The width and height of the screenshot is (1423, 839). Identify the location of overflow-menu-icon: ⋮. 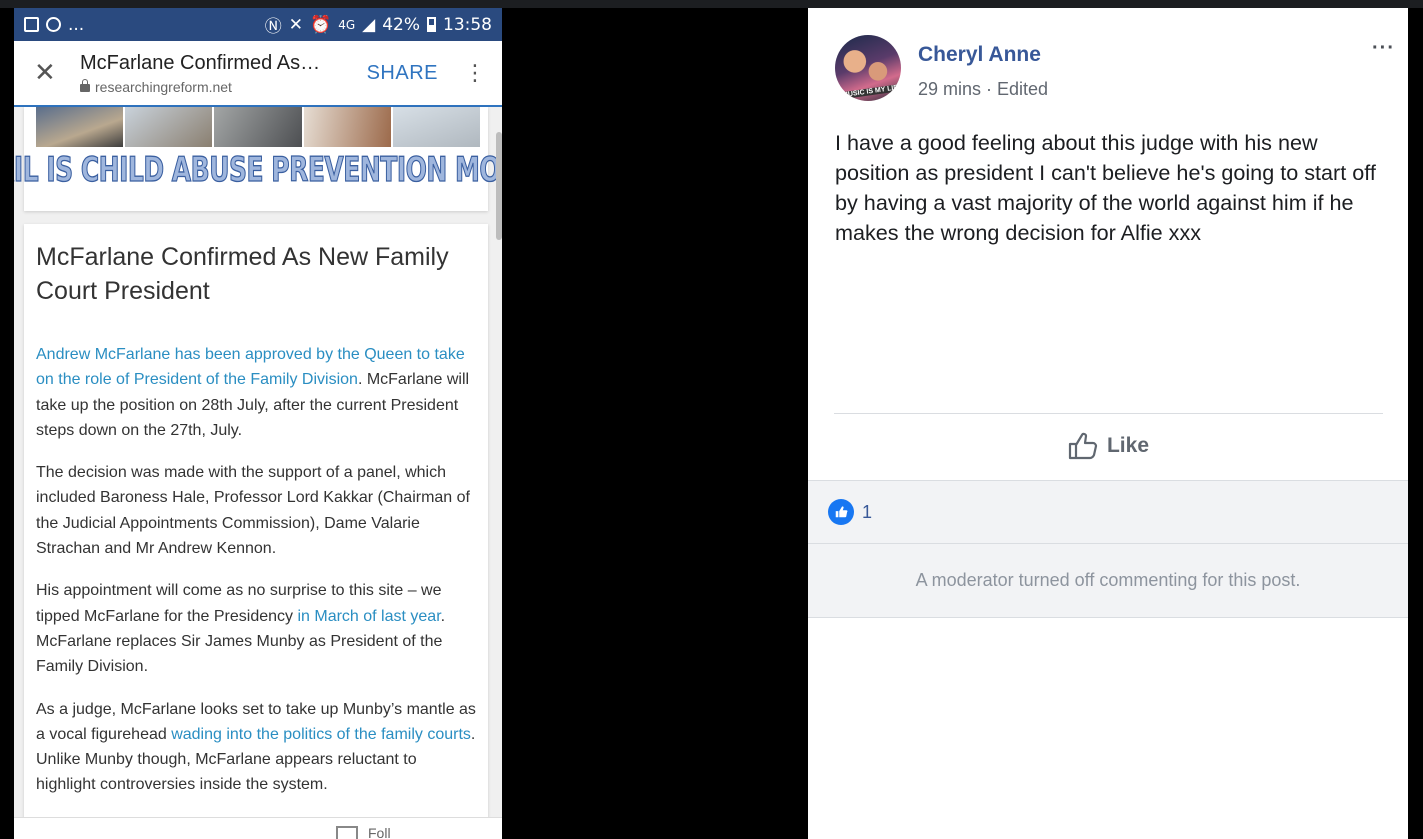
(475, 73).